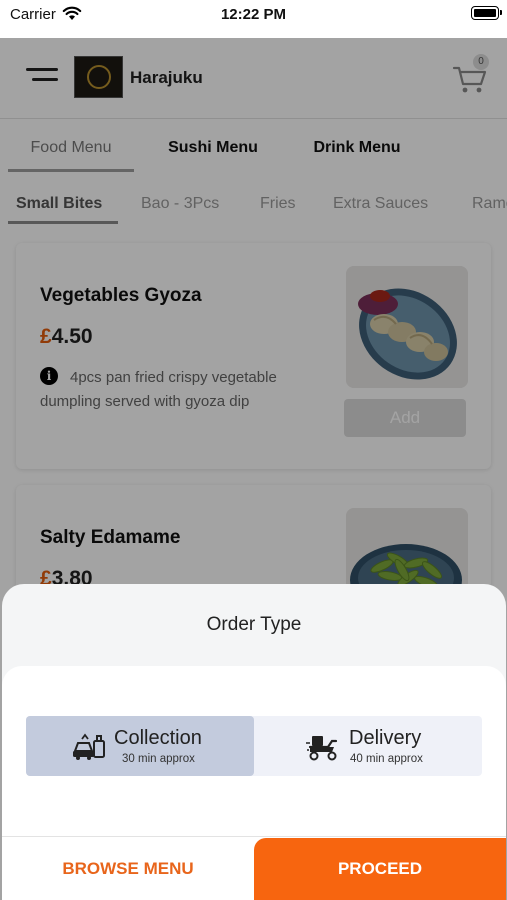 Image resolution: width=507 pixels, height=900 pixels. What do you see at coordinates (486, 13) in the screenshot?
I see `battery-icon` at bounding box center [486, 13].